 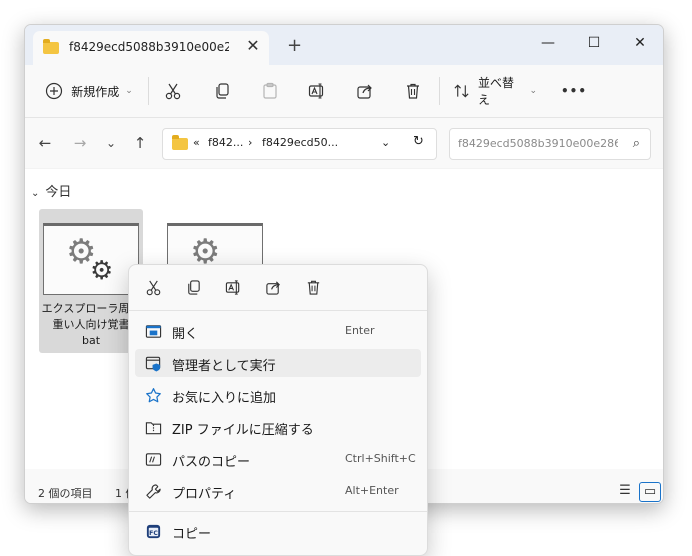 What do you see at coordinates (224, 366) in the screenshot?
I see `menu-item-label: 管理者として実行` at bounding box center [224, 366].